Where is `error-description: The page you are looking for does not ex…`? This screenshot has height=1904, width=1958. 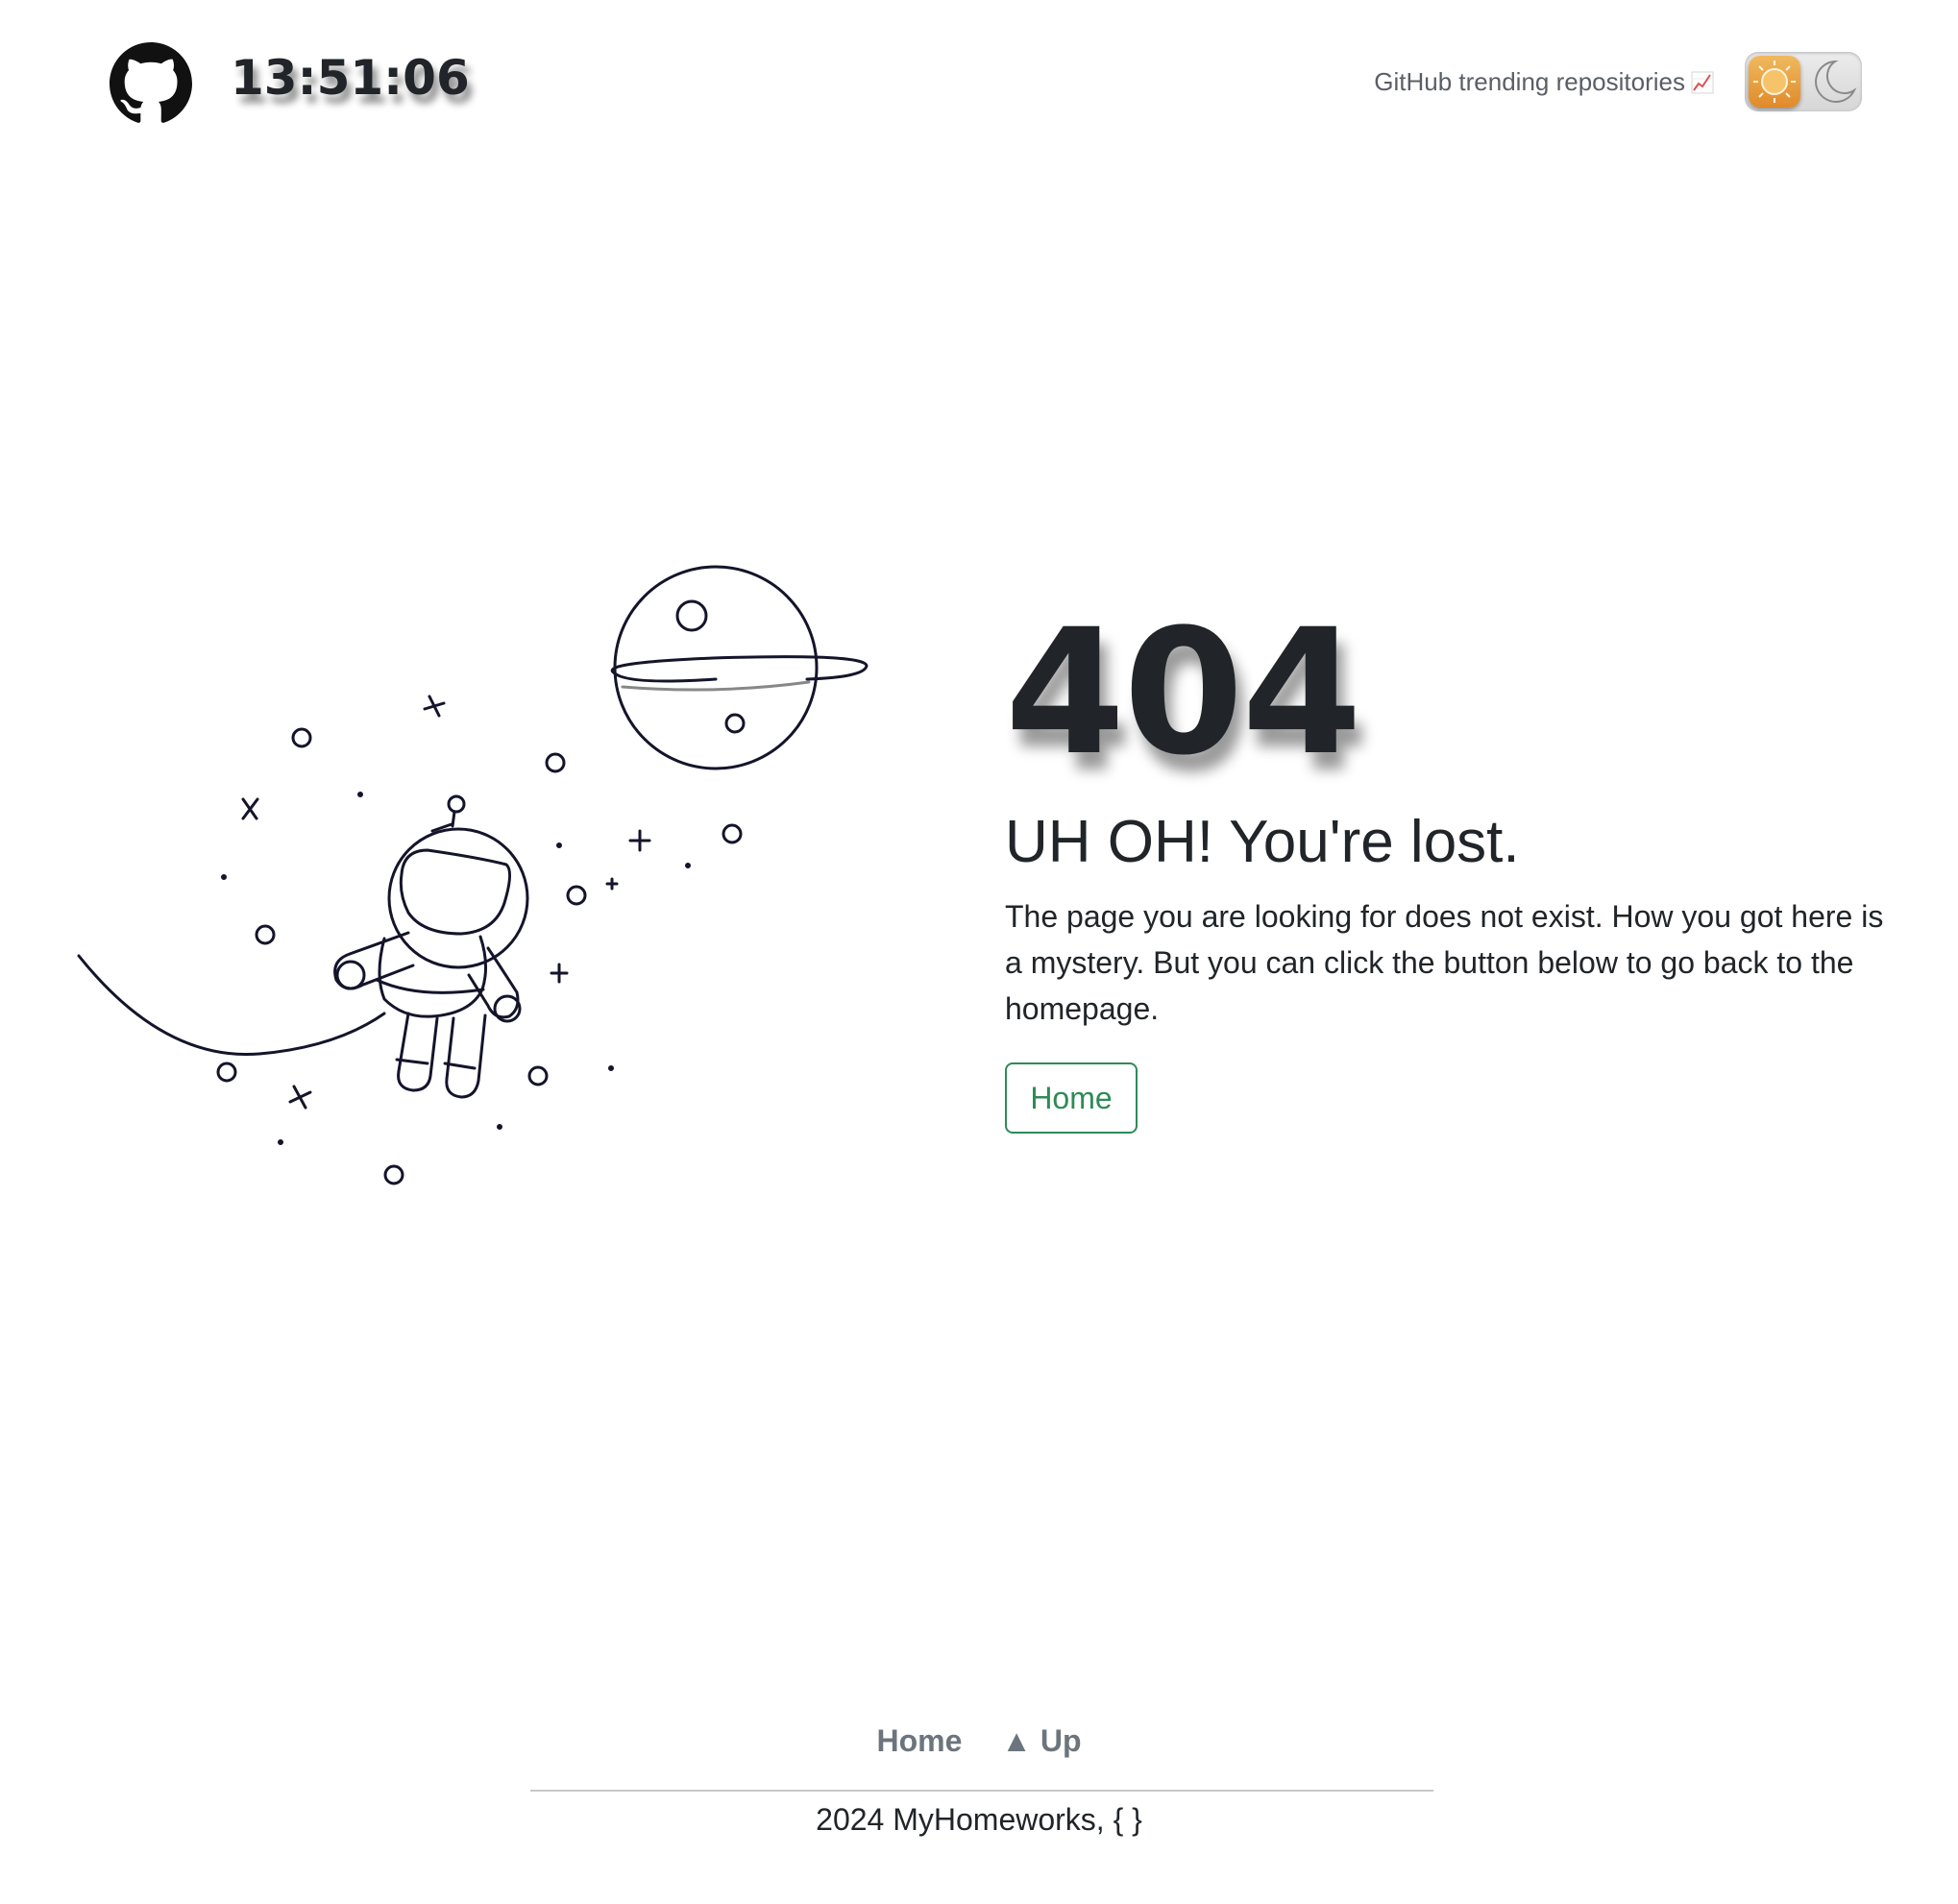 error-description: The page you are looking for does not ex… is located at coordinates (1444, 963).